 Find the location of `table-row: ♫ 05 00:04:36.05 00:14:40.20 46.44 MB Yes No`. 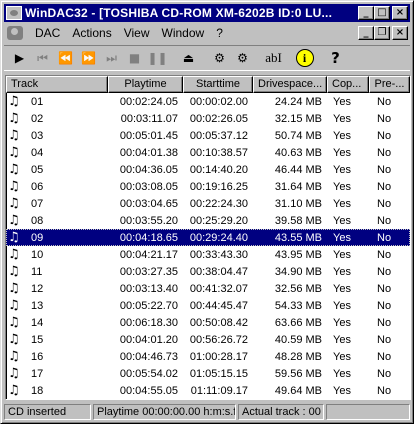

table-row: ♫ 05 00:04:36.05 00:14:40.20 46.44 MB Yes No is located at coordinates (208, 169).